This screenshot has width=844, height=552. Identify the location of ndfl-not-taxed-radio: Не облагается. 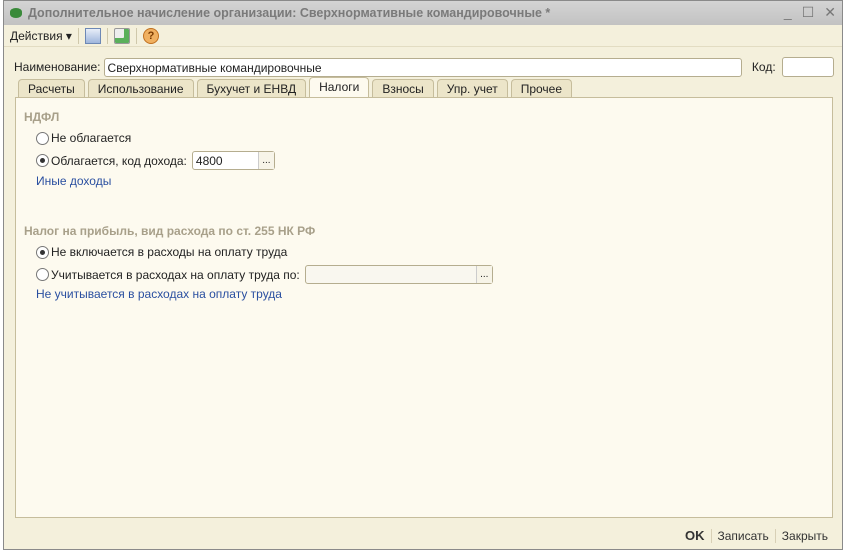
(83, 138).